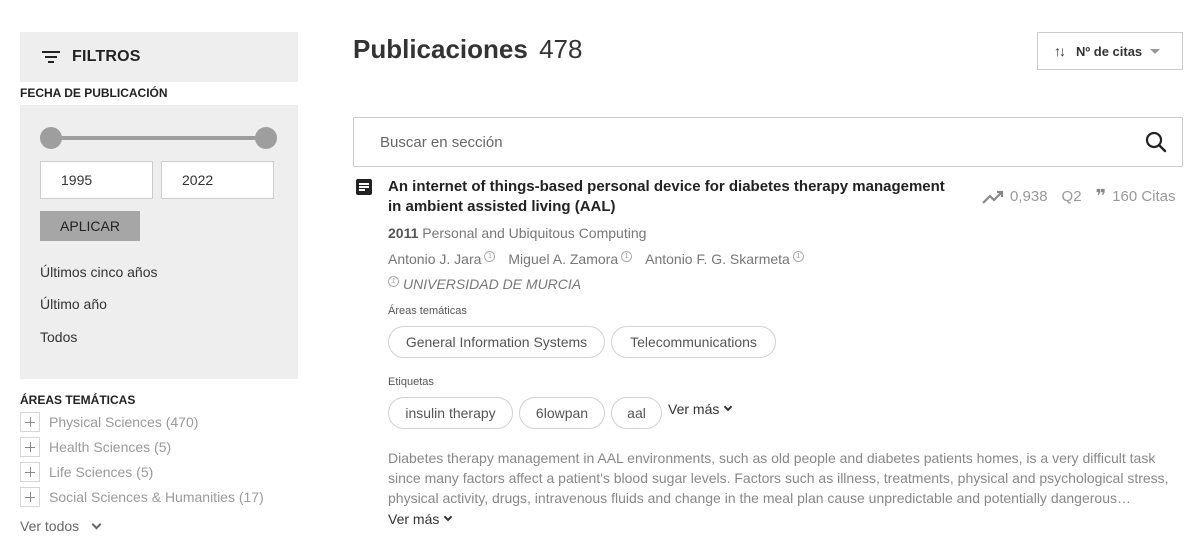 This screenshot has height=540, width=1198. I want to click on quartile-badge: Q2, so click(1071, 196).